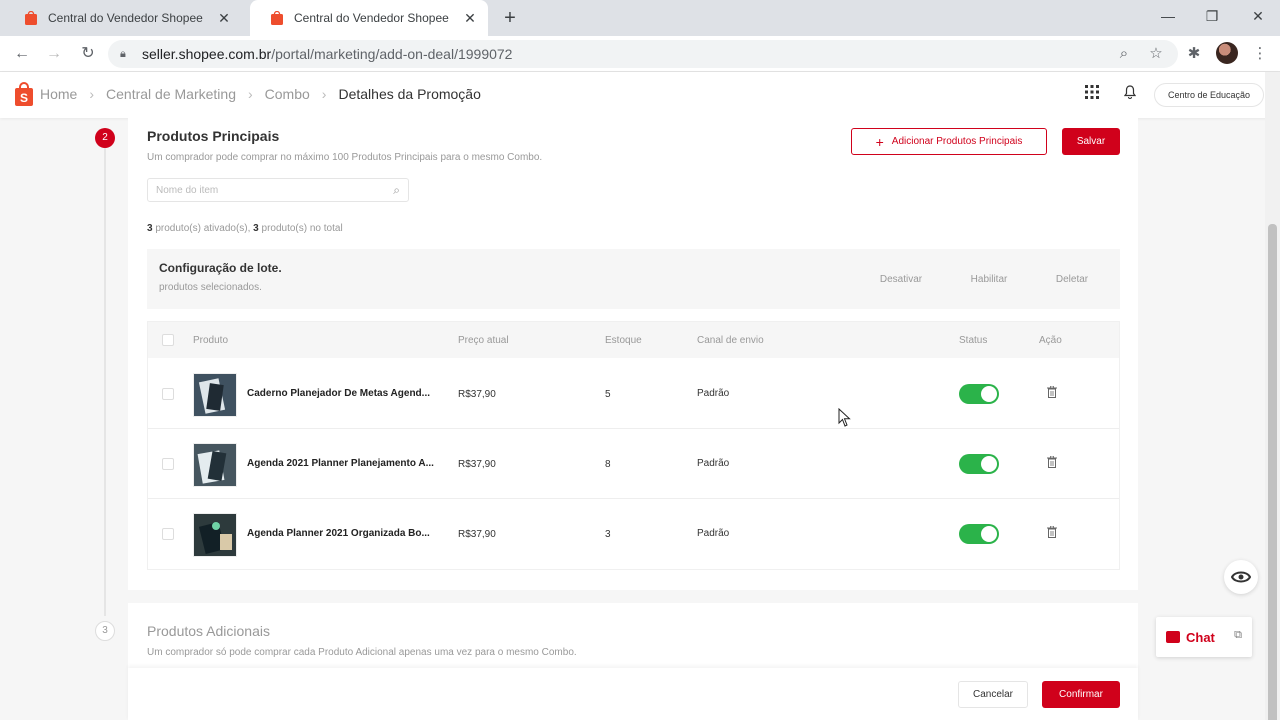  I want to click on additional-title: Produtos Adicionais, so click(208, 631).